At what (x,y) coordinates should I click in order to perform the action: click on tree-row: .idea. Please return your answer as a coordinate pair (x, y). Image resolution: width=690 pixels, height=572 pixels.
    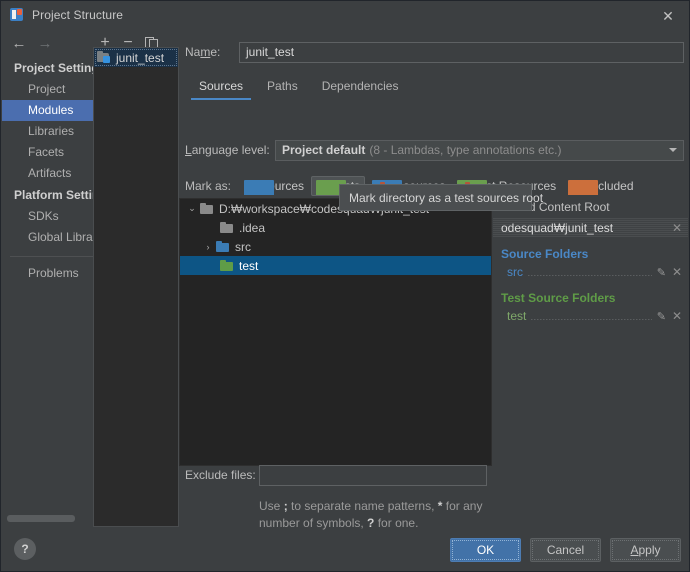
    Looking at the image, I should click on (335, 227).